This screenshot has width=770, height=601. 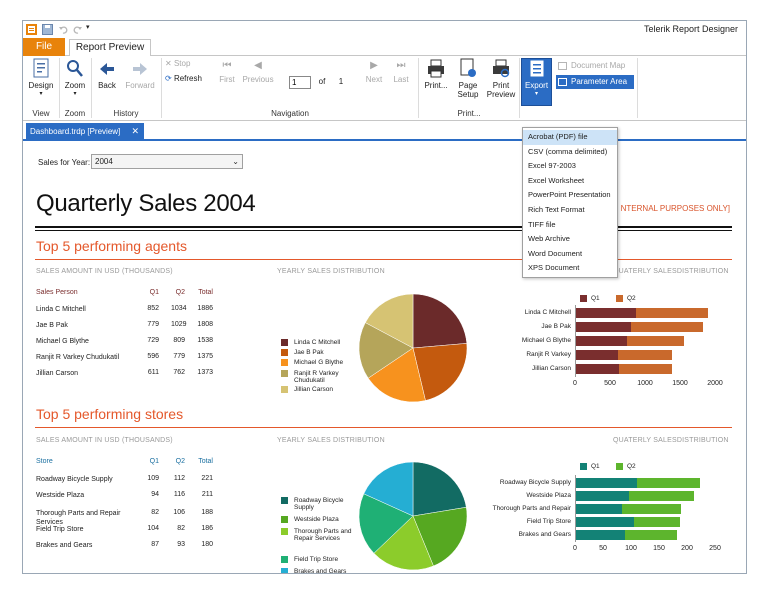 I want to click on table-cell: Westside Plaza, so click(x=60, y=495).